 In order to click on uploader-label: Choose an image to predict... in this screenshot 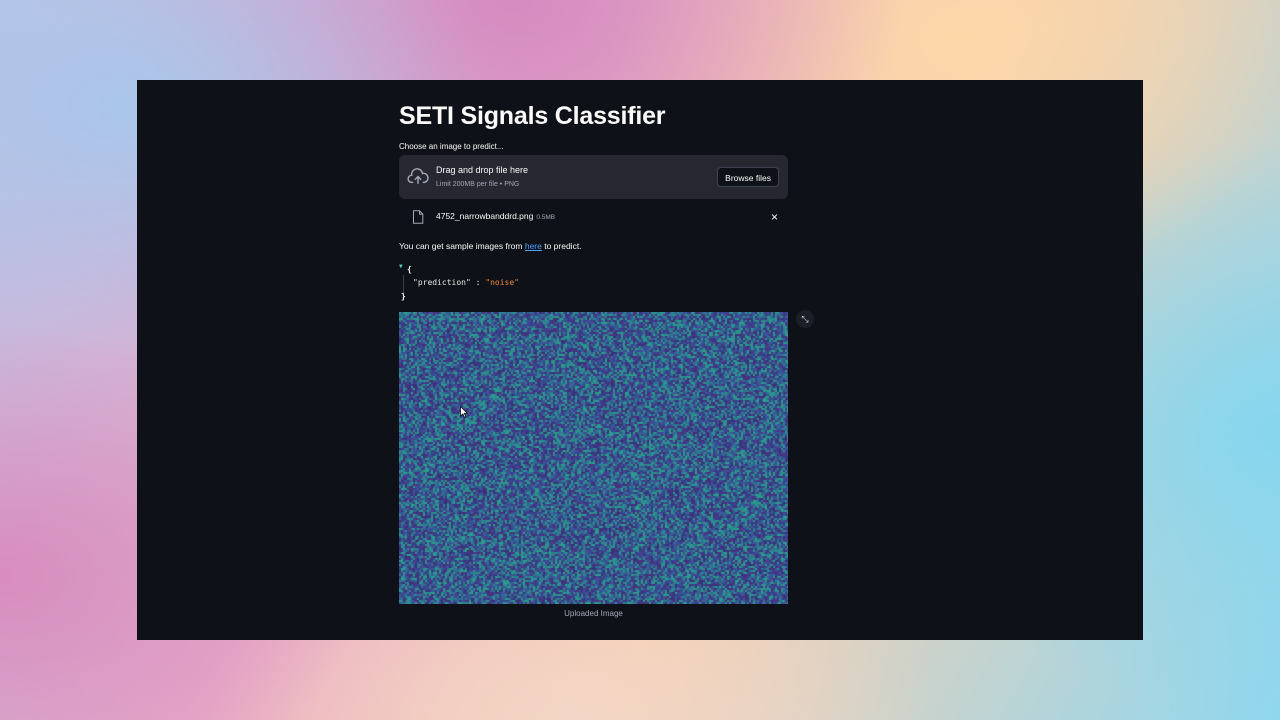, I will do `click(451, 146)`.